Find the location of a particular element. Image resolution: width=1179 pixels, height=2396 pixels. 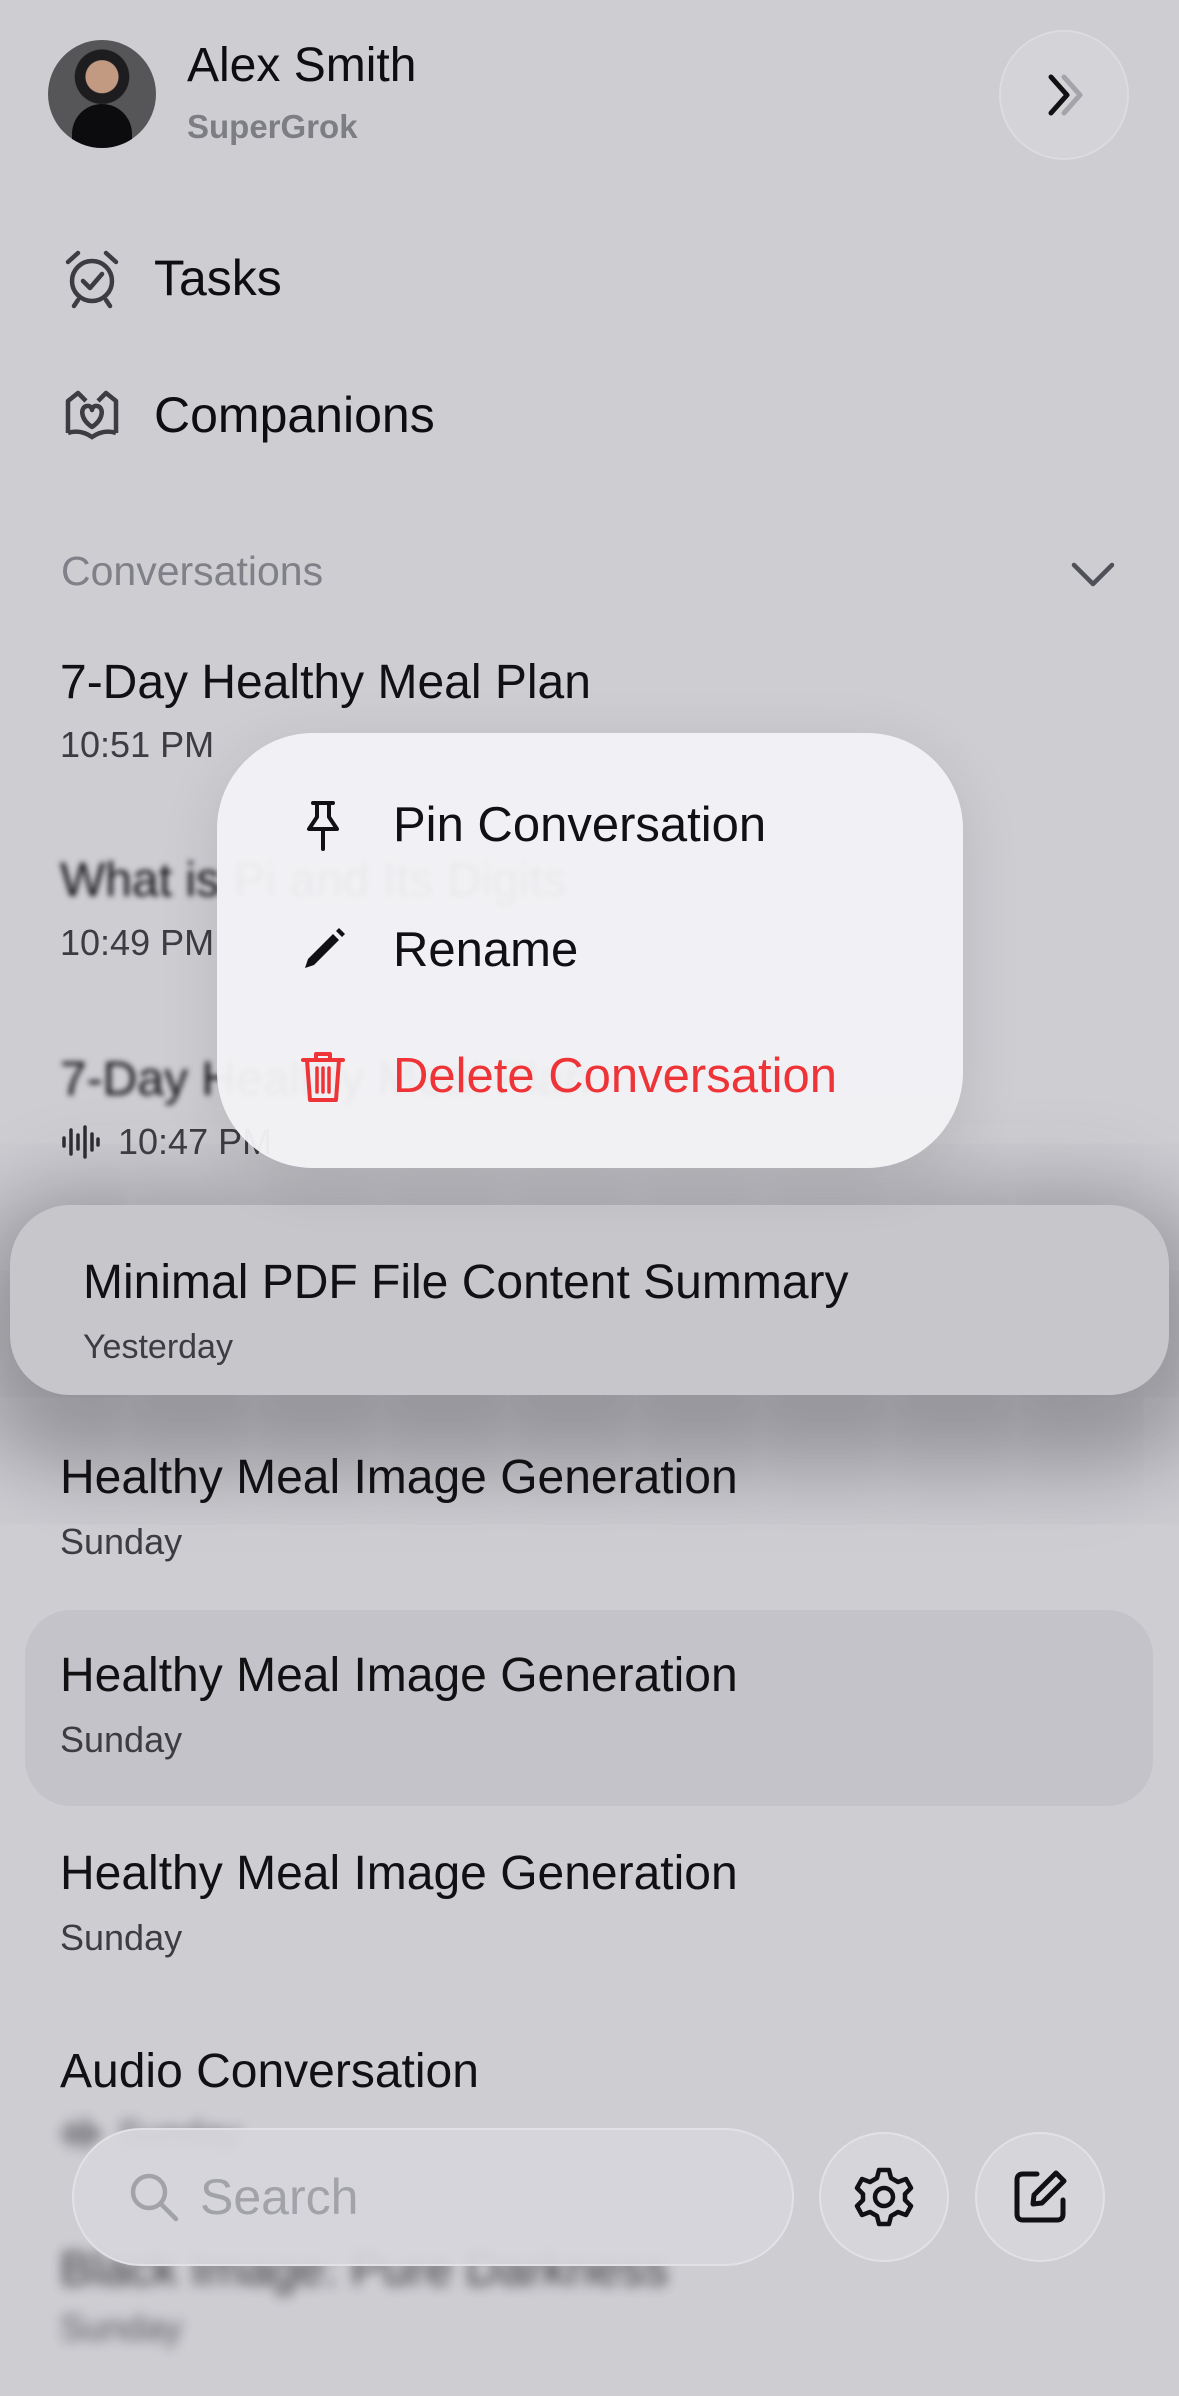

search-input is located at coordinates (480, 2197).